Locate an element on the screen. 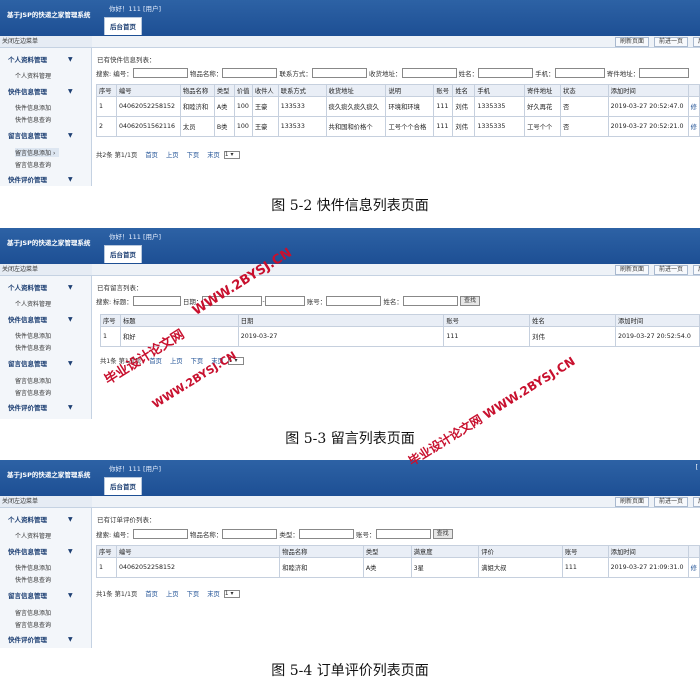 The image size is (700, 700). search-input-title is located at coordinates (156, 301).